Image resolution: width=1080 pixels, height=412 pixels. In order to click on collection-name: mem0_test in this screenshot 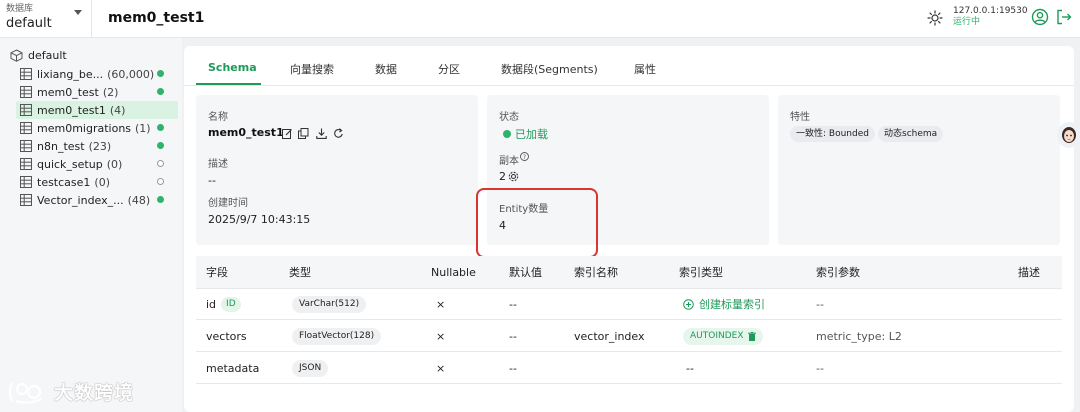, I will do `click(68, 92)`.